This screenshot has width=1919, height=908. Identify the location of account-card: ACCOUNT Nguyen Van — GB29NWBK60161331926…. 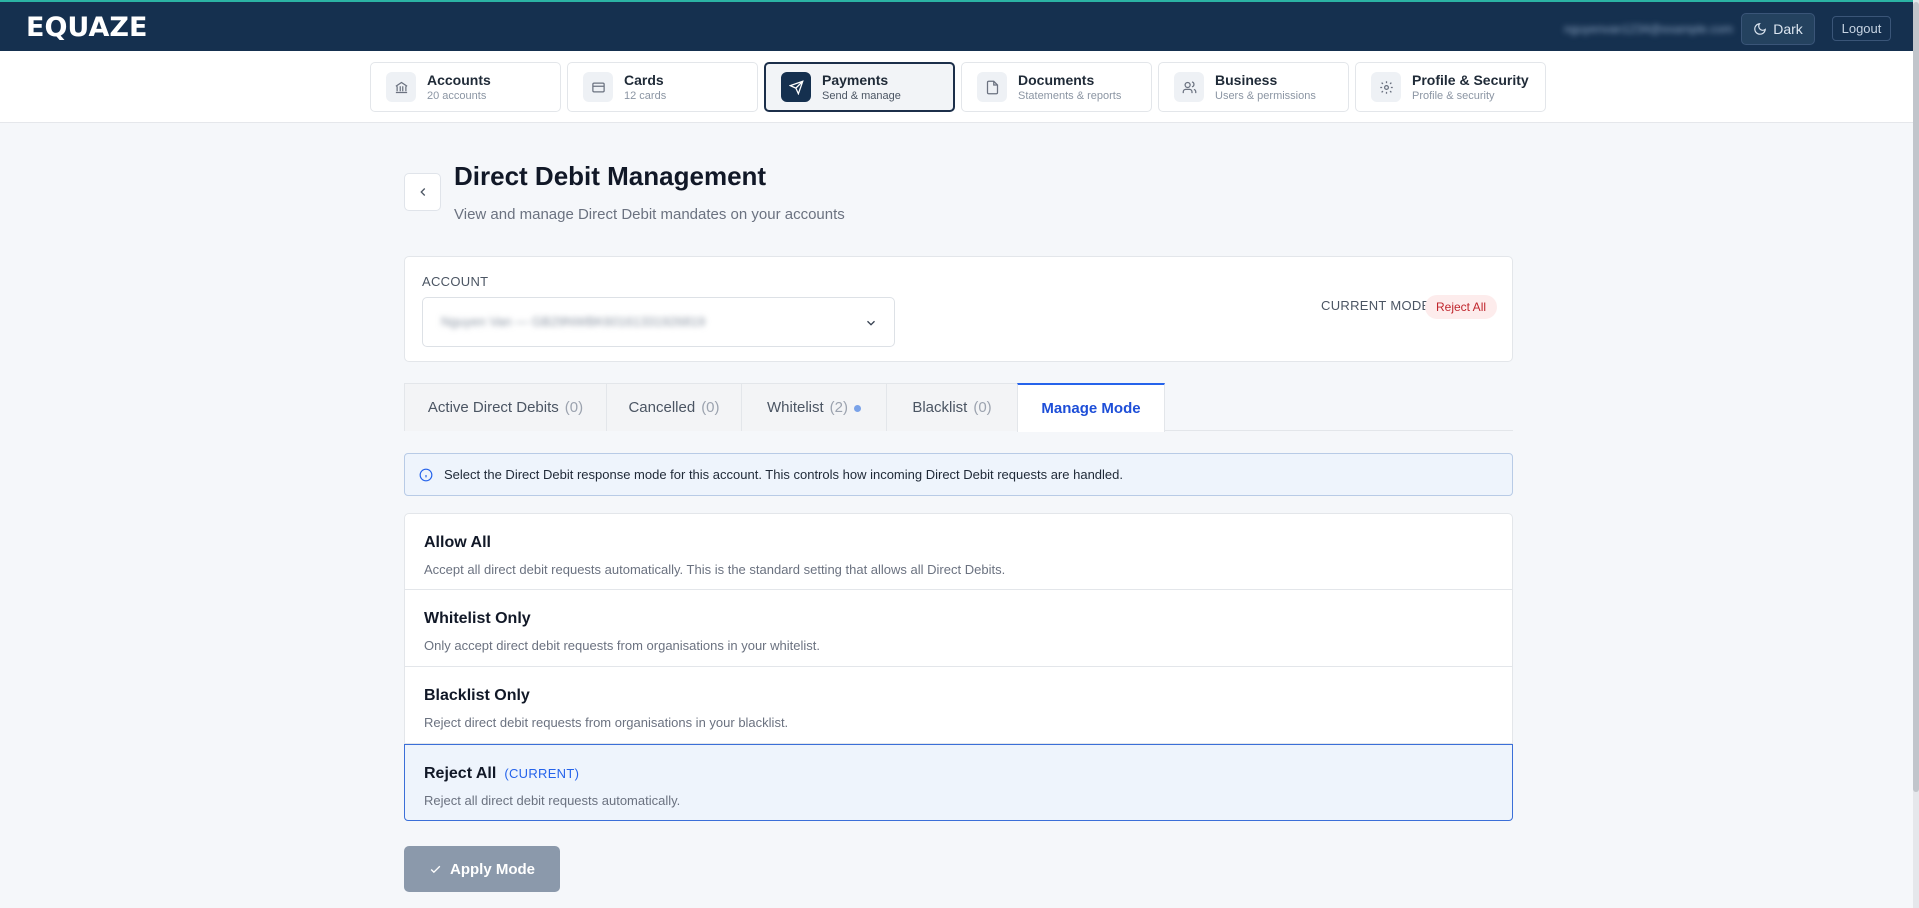
(958, 309).